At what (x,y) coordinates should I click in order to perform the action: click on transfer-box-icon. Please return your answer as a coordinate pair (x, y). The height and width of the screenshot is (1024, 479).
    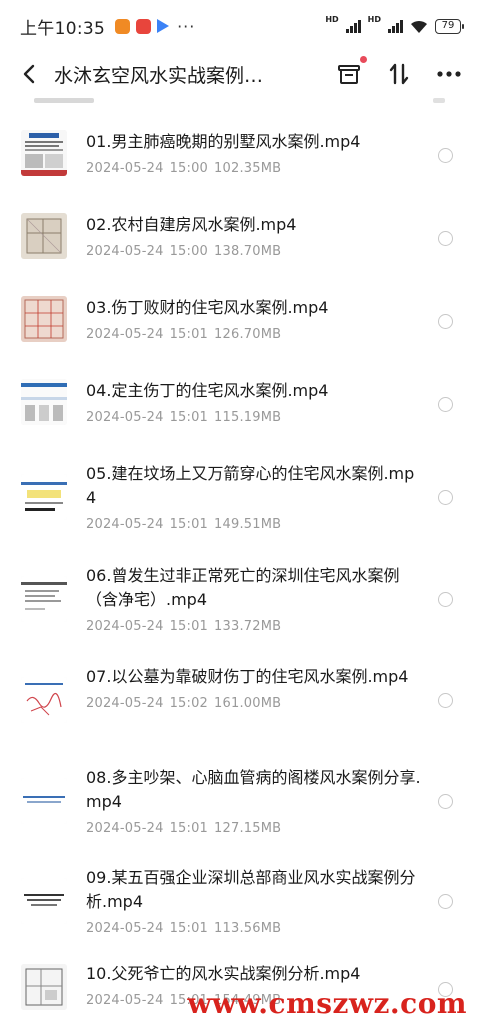
    Looking at the image, I should click on (349, 74).